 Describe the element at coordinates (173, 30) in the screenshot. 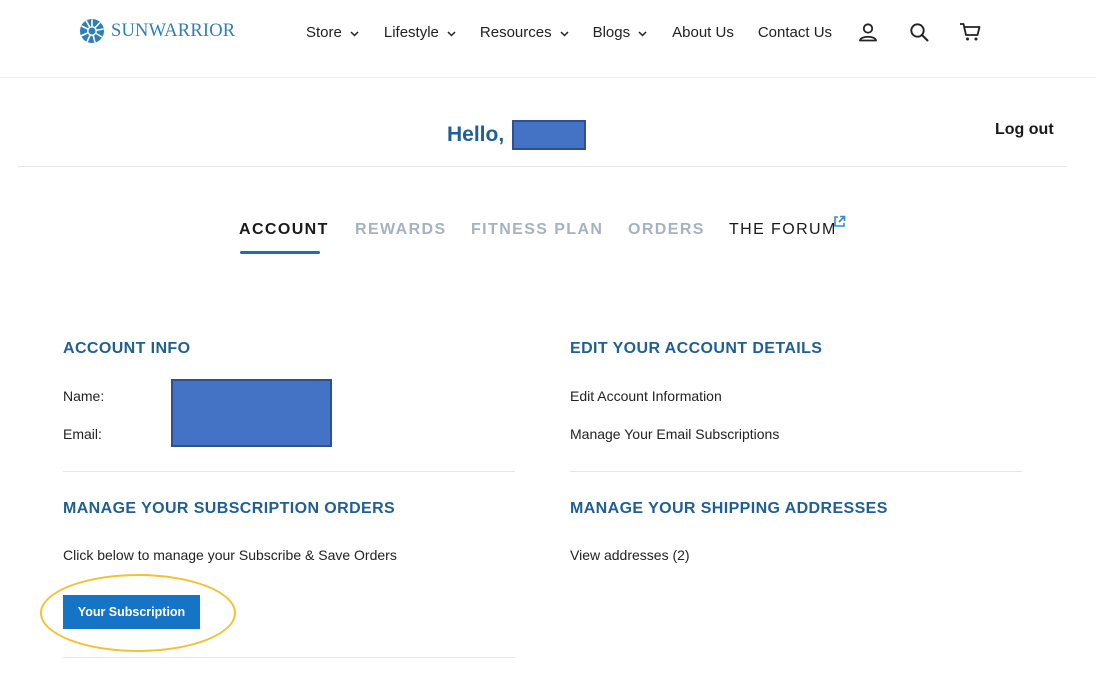

I see `brand-name: SUNWARRIOR` at that location.